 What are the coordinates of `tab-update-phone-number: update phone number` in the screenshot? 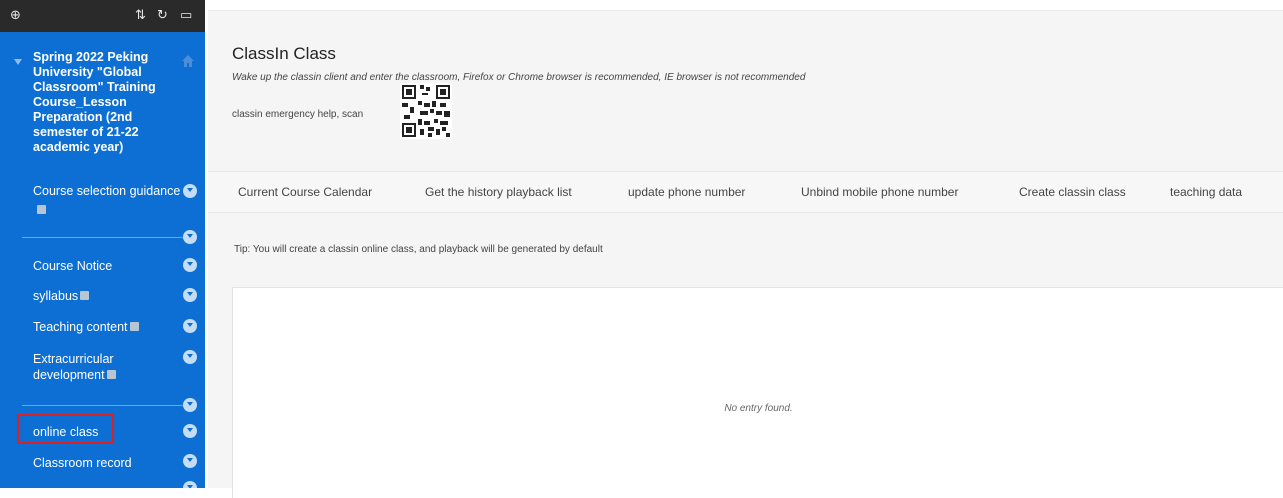 It's located at (686, 192).